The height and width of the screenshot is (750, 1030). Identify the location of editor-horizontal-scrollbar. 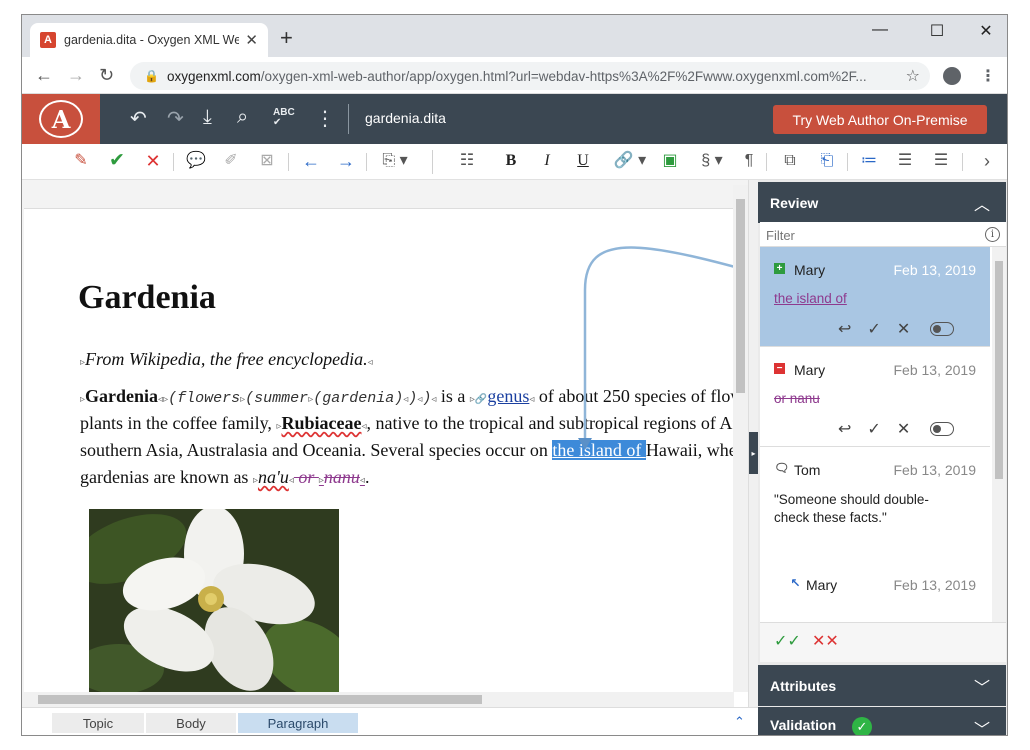
(378, 699).